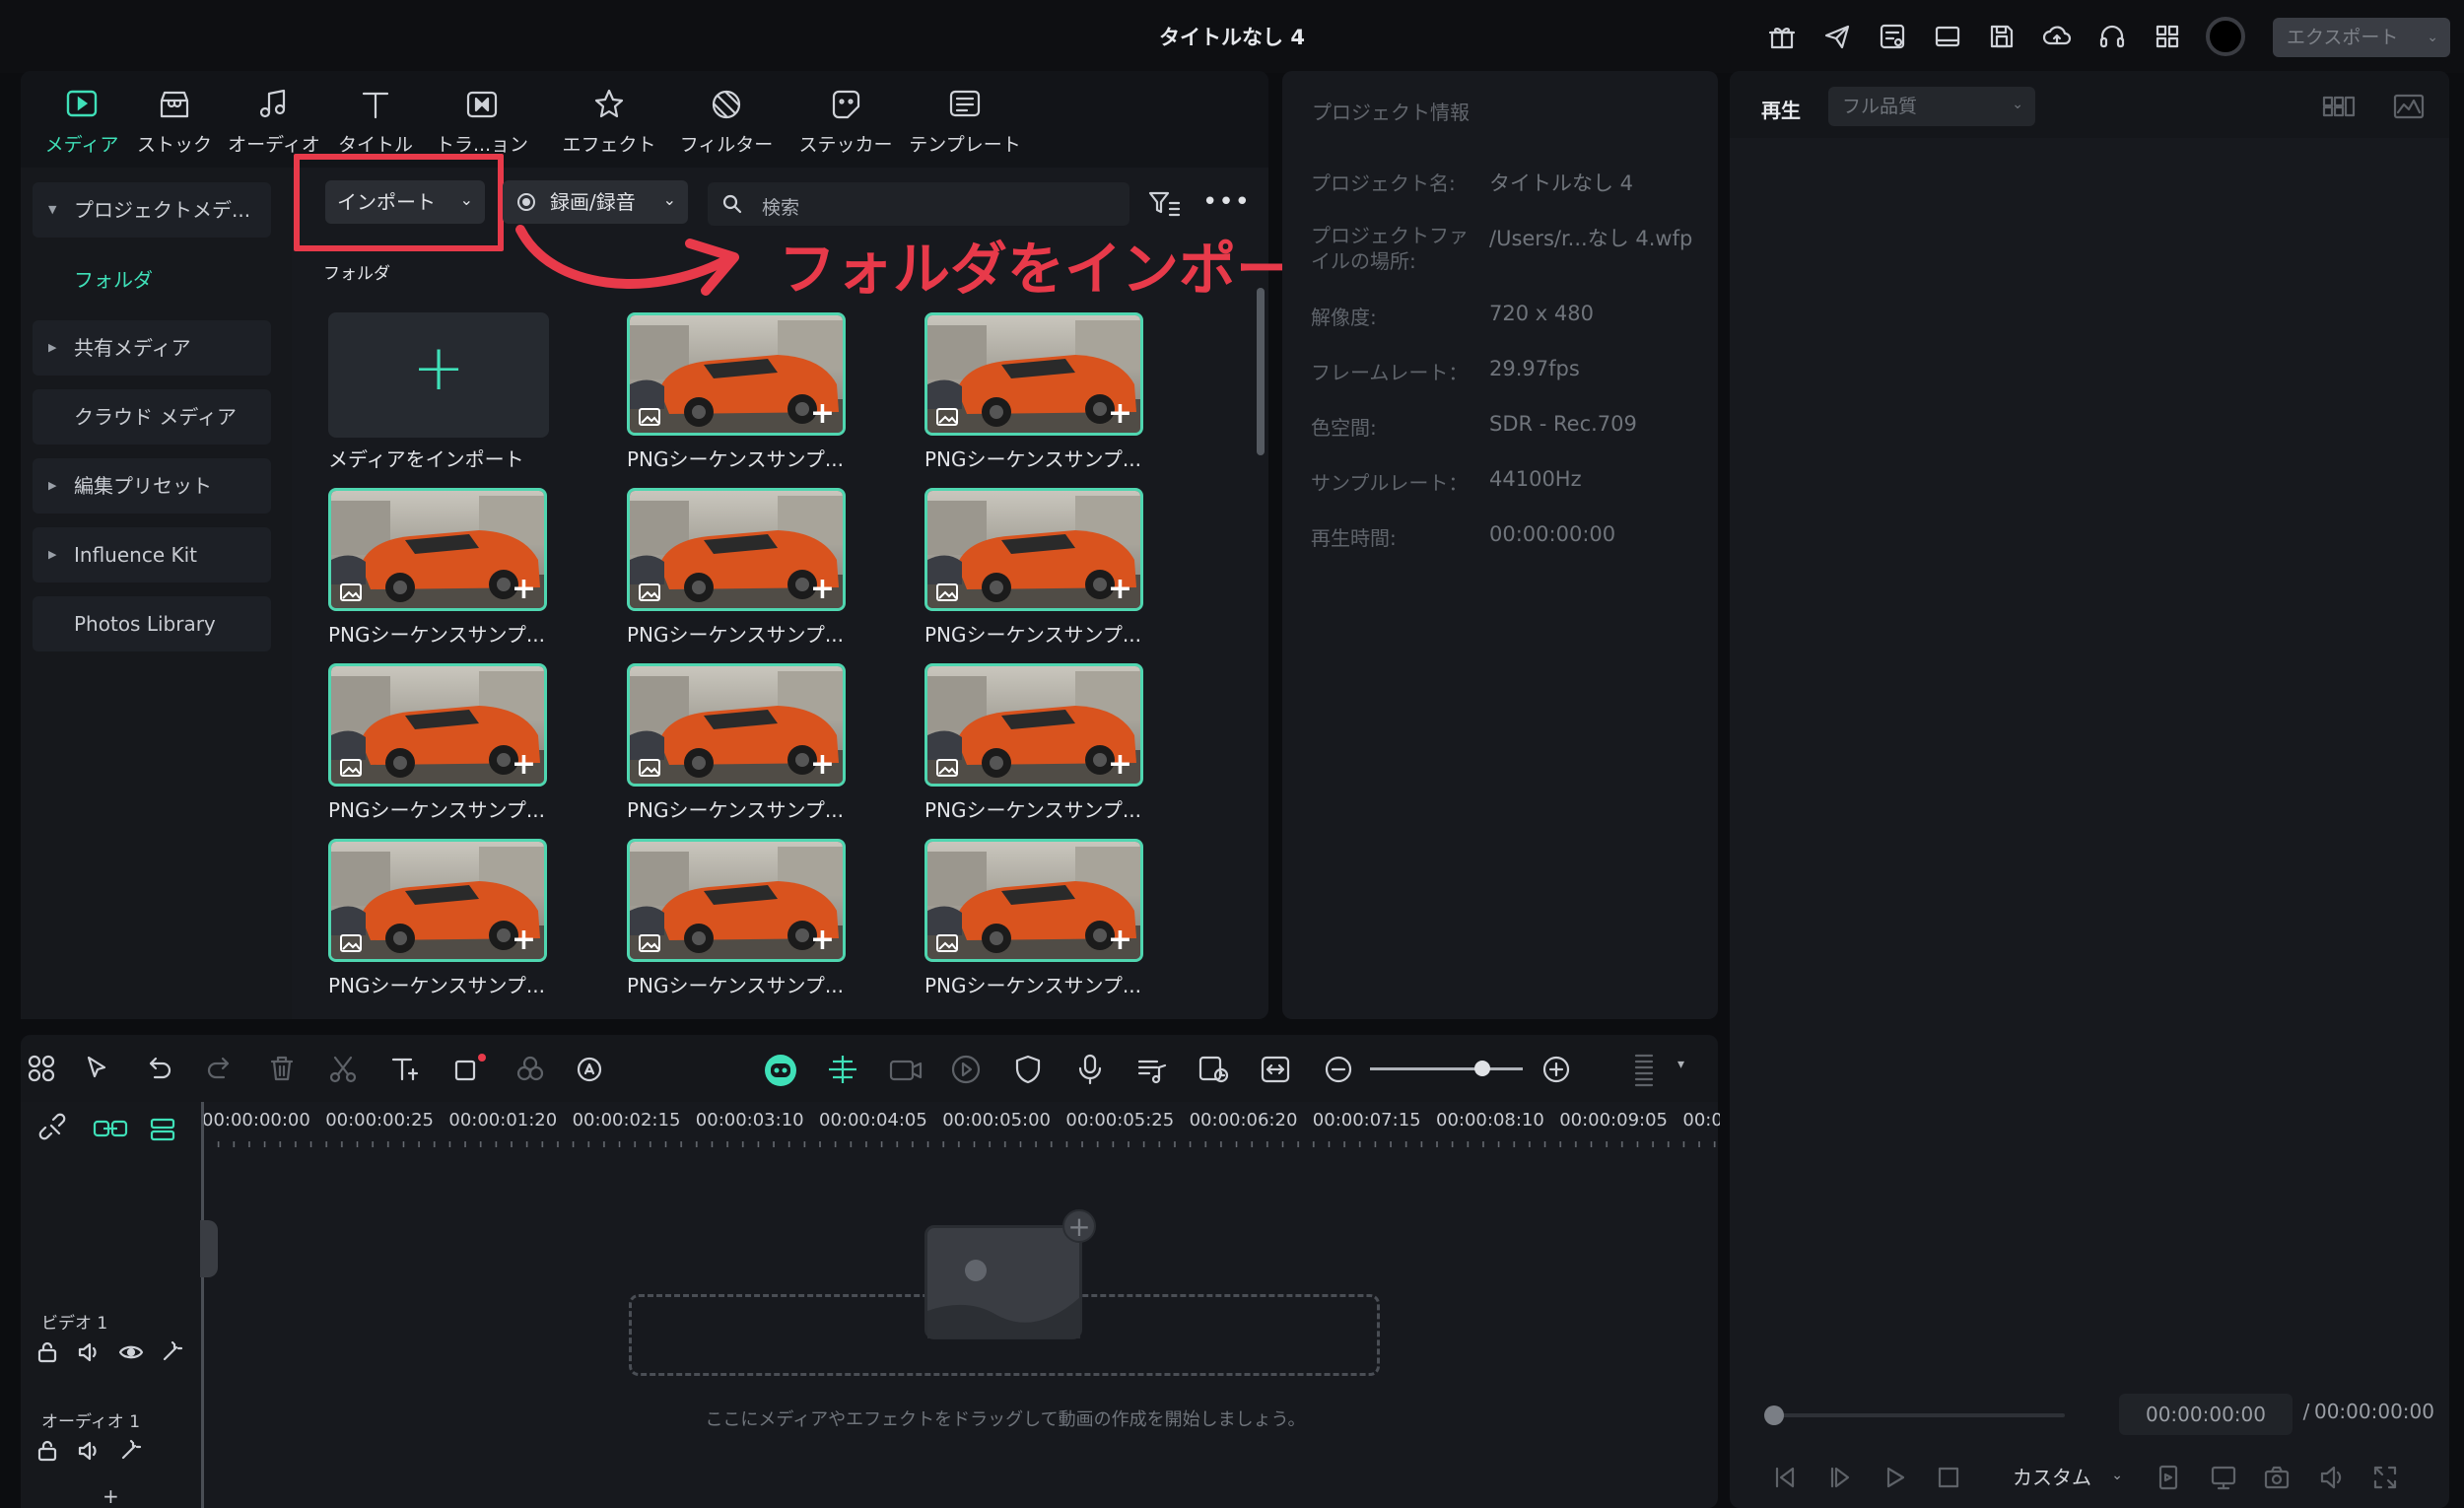 Image resolution: width=2464 pixels, height=1508 pixels. What do you see at coordinates (1774, 1415) in the screenshot?
I see `scrubber-handle` at bounding box center [1774, 1415].